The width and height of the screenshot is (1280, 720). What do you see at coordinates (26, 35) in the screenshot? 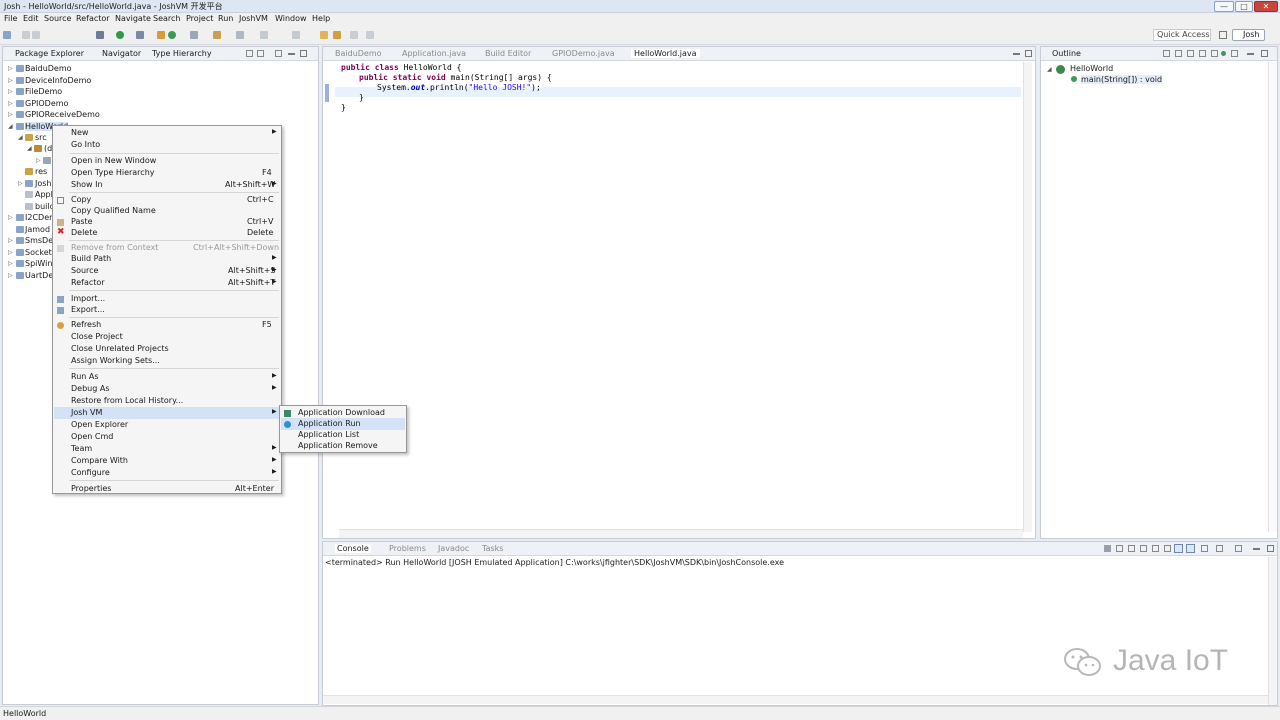
I see `save-icon` at bounding box center [26, 35].